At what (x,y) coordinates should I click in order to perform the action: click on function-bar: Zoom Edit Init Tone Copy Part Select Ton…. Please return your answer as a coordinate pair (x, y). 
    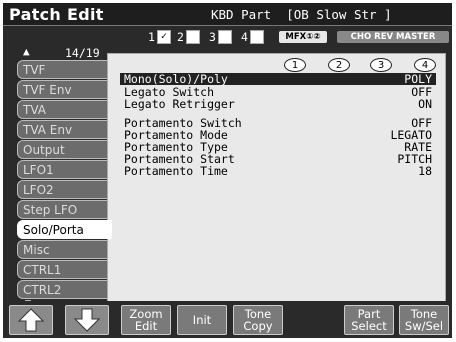
    Looking at the image, I should click on (227, 319).